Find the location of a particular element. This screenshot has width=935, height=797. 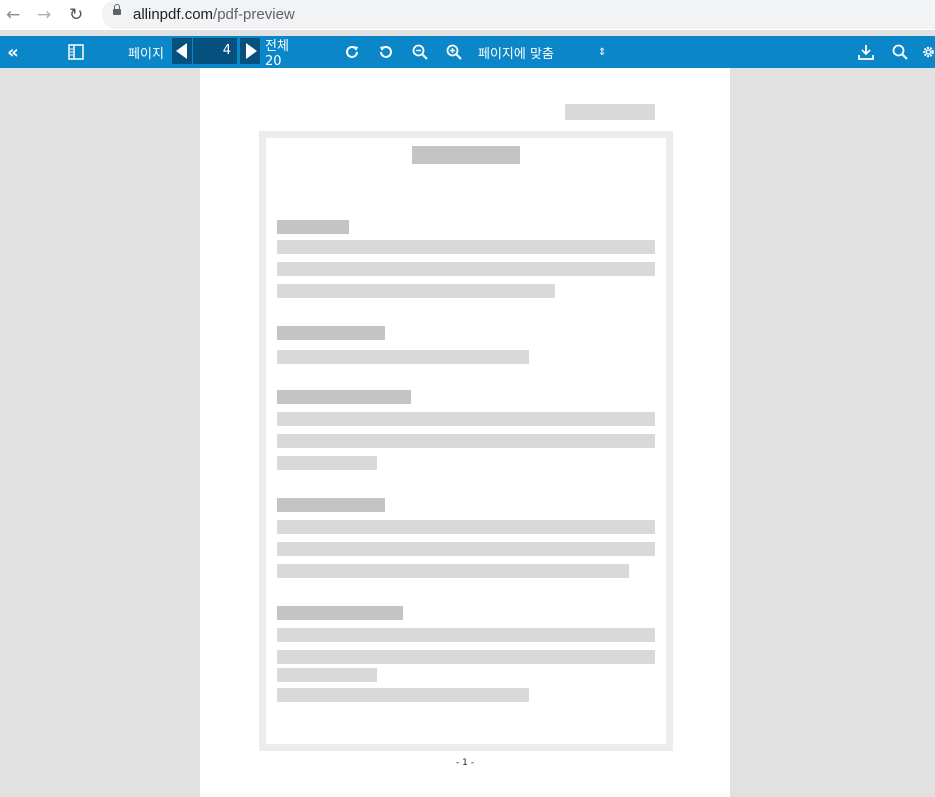

url-path: /pdf-preview is located at coordinates (254, 14).